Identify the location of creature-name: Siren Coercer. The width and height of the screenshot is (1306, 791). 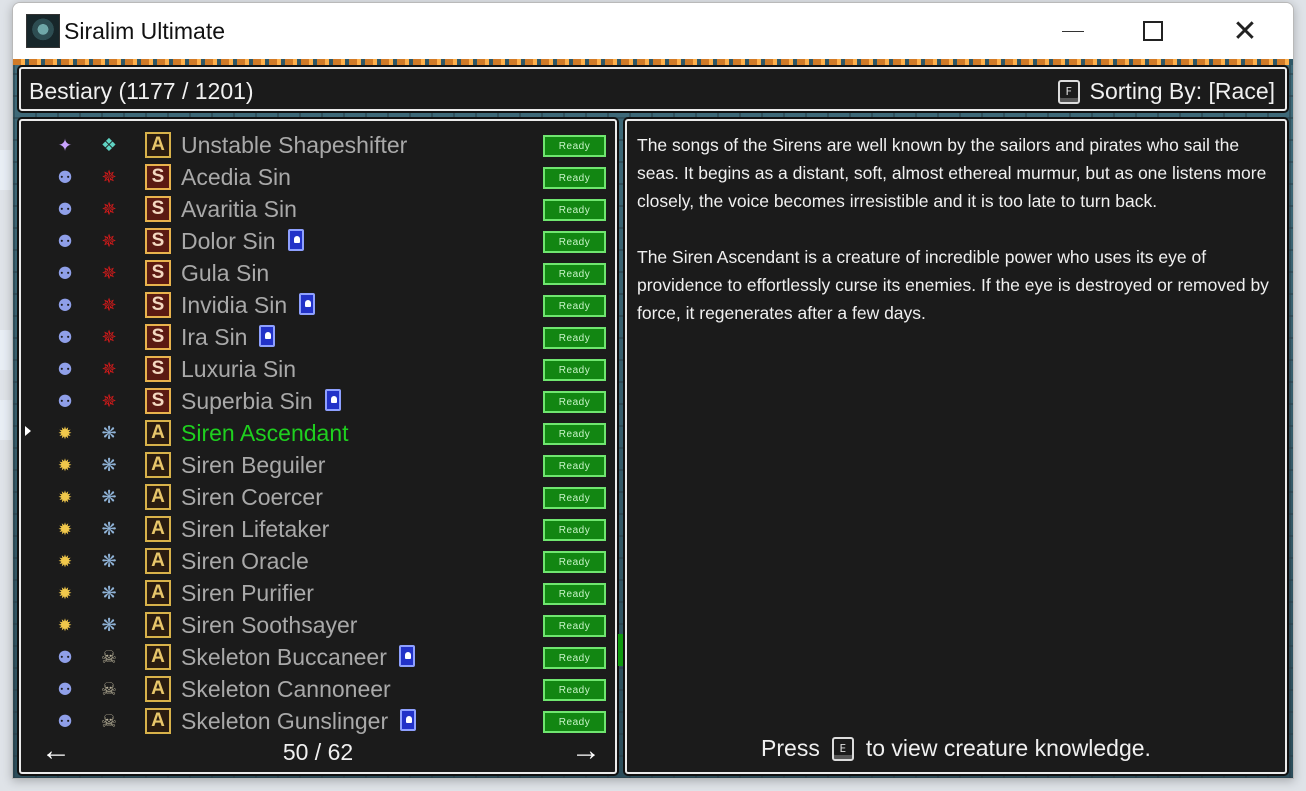
(252, 497).